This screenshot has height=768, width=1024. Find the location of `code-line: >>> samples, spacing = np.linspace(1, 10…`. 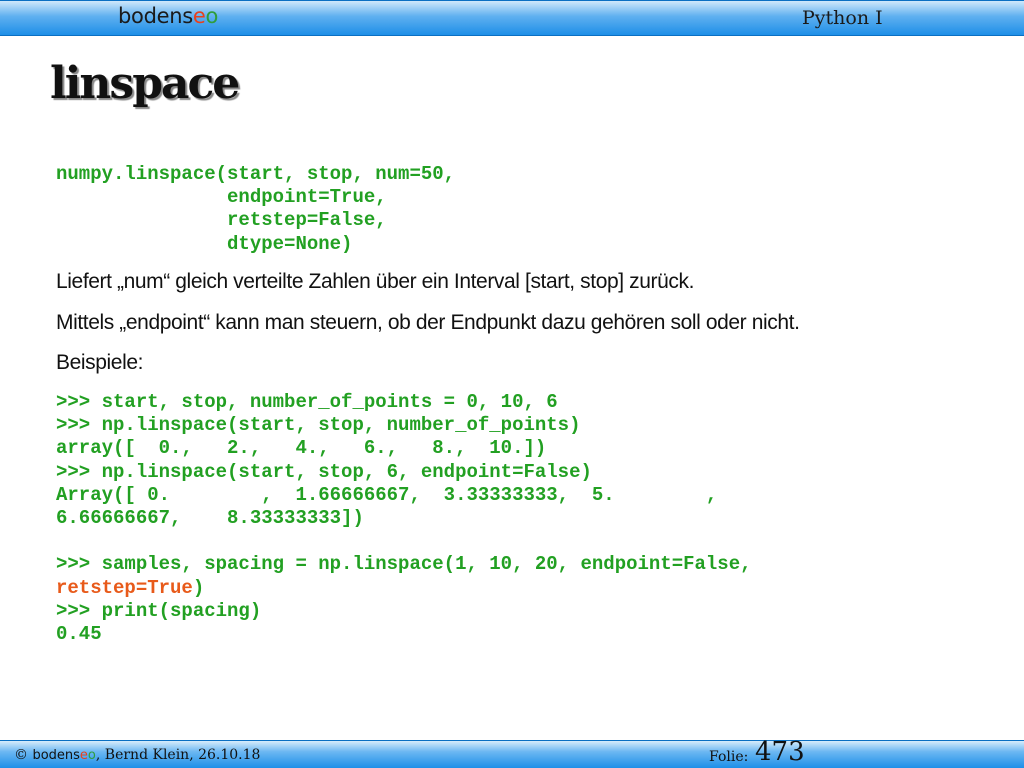

code-line: >>> samples, spacing = np.linspace(1, 10… is located at coordinates (404, 564).